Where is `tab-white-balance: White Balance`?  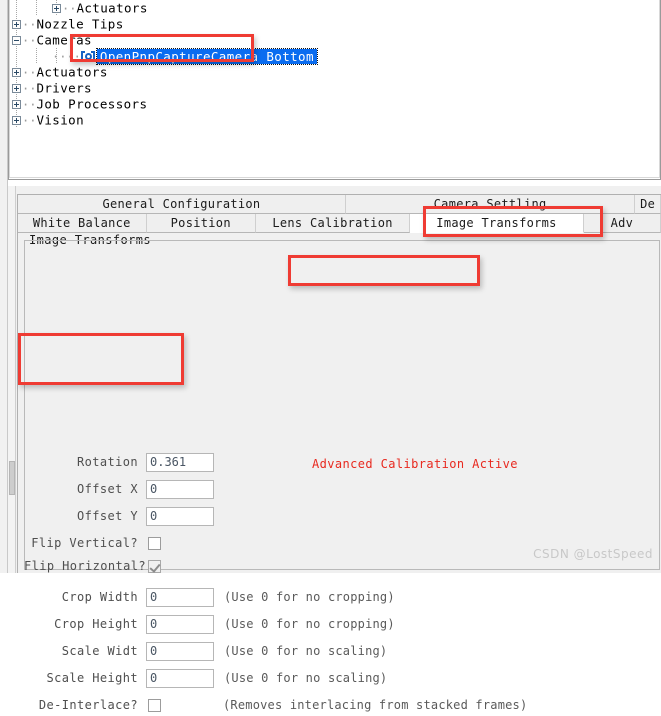
tab-white-balance: White Balance is located at coordinates (82, 223).